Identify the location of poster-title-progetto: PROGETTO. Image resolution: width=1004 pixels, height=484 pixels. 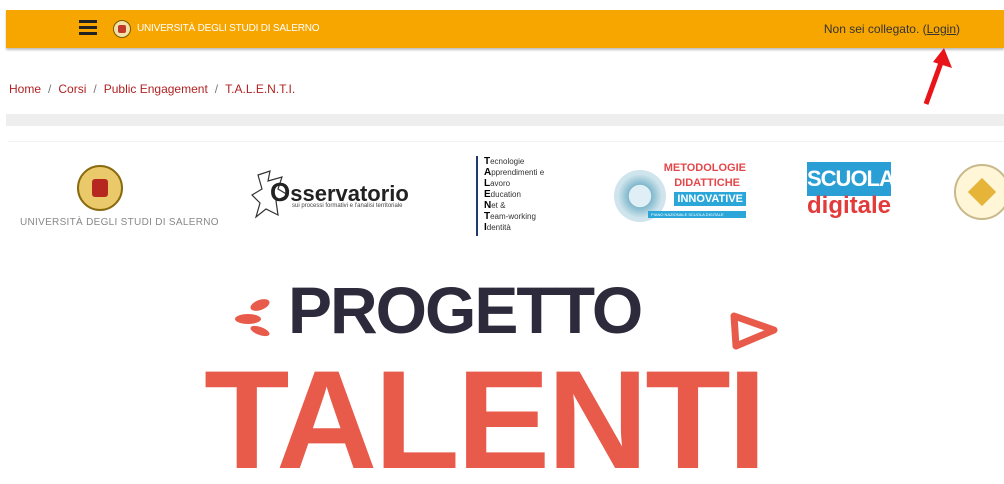
(465, 310).